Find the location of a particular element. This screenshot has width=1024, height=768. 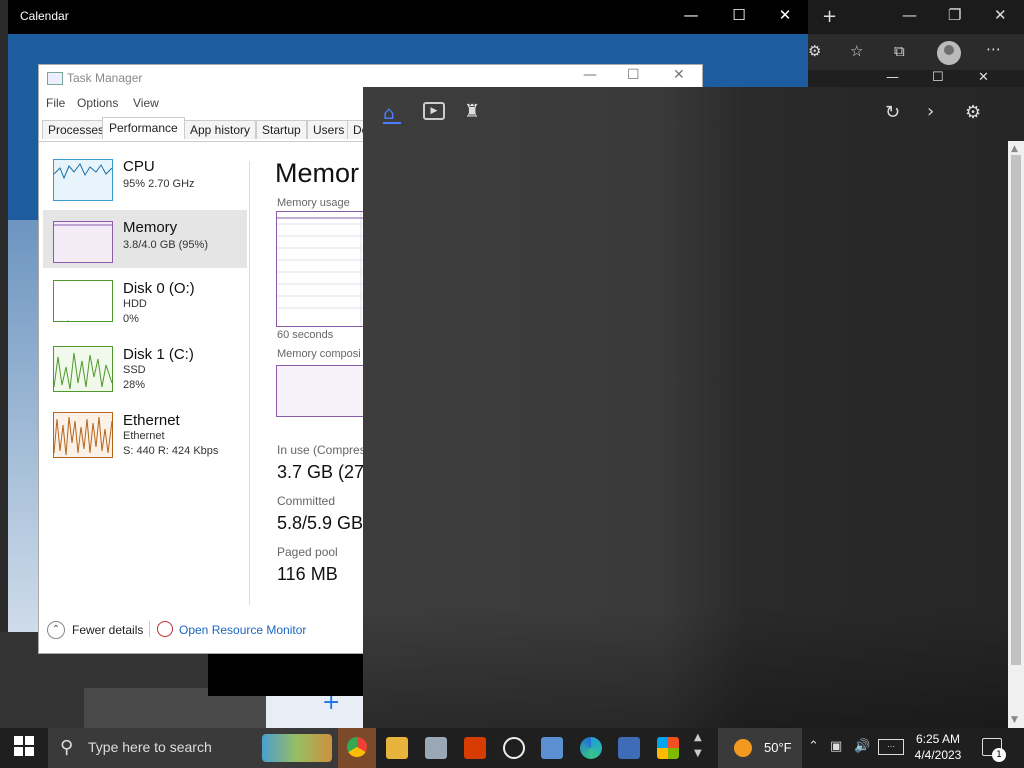

collections-icon: ⧉ is located at coordinates (899, 51).